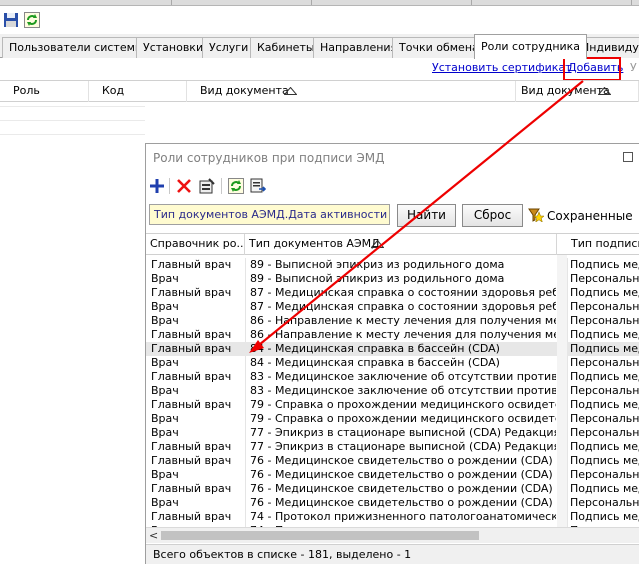 This screenshot has height=565, width=639. What do you see at coordinates (184, 186) in the screenshot?
I see `delete-icon` at bounding box center [184, 186].